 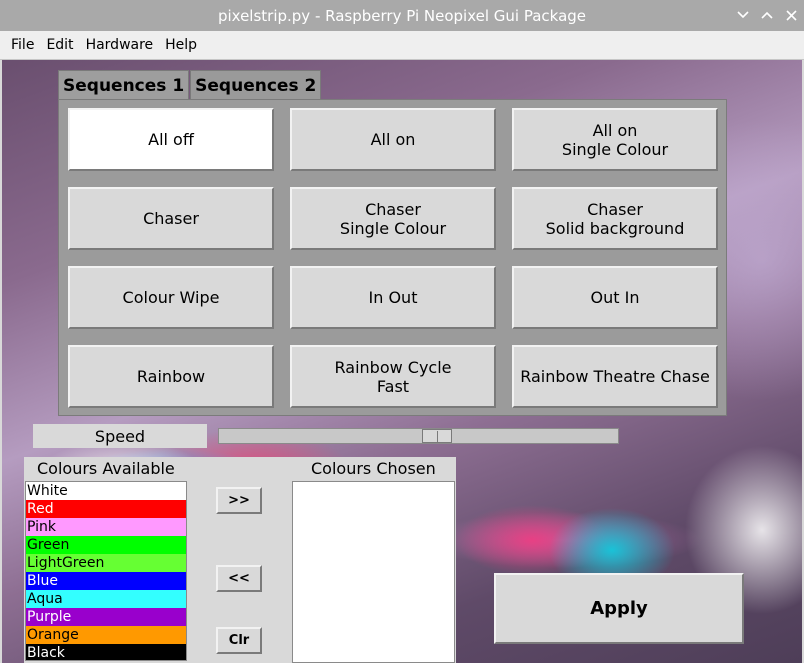 I want to click on menu-bar: File Edit Hardware Help, so click(x=402, y=45).